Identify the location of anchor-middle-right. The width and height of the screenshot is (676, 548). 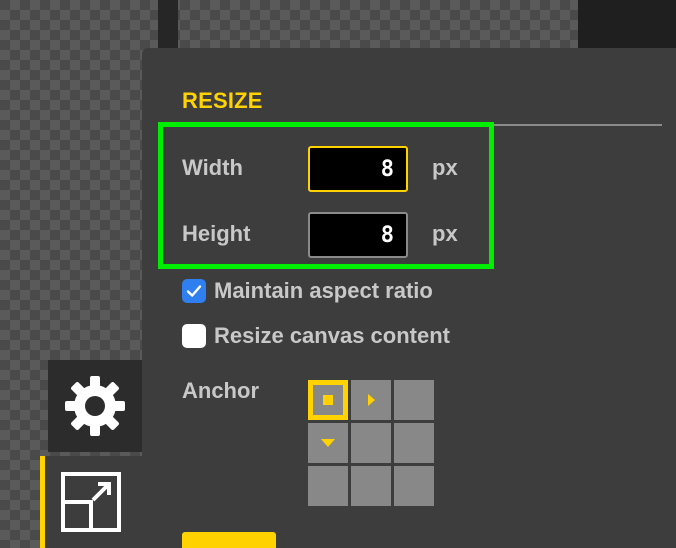
(414, 443).